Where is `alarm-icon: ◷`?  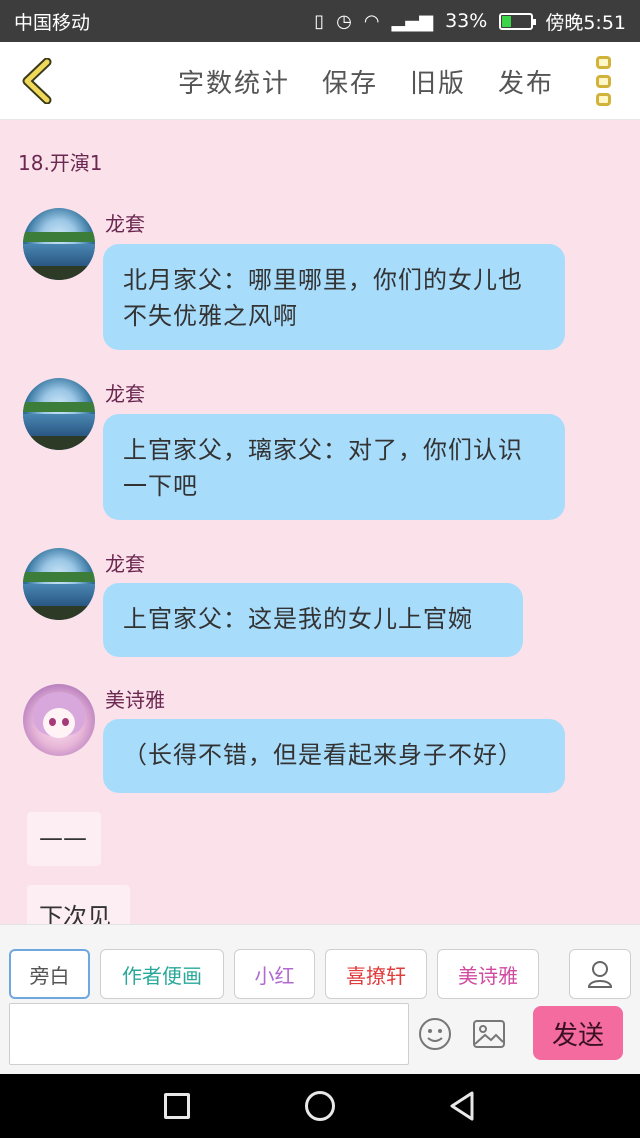 alarm-icon: ◷ is located at coordinates (344, 21).